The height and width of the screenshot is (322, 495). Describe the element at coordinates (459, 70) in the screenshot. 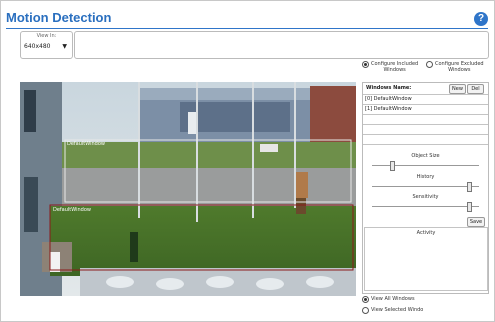

I see `configure-excluded-label-2: Windows` at that location.